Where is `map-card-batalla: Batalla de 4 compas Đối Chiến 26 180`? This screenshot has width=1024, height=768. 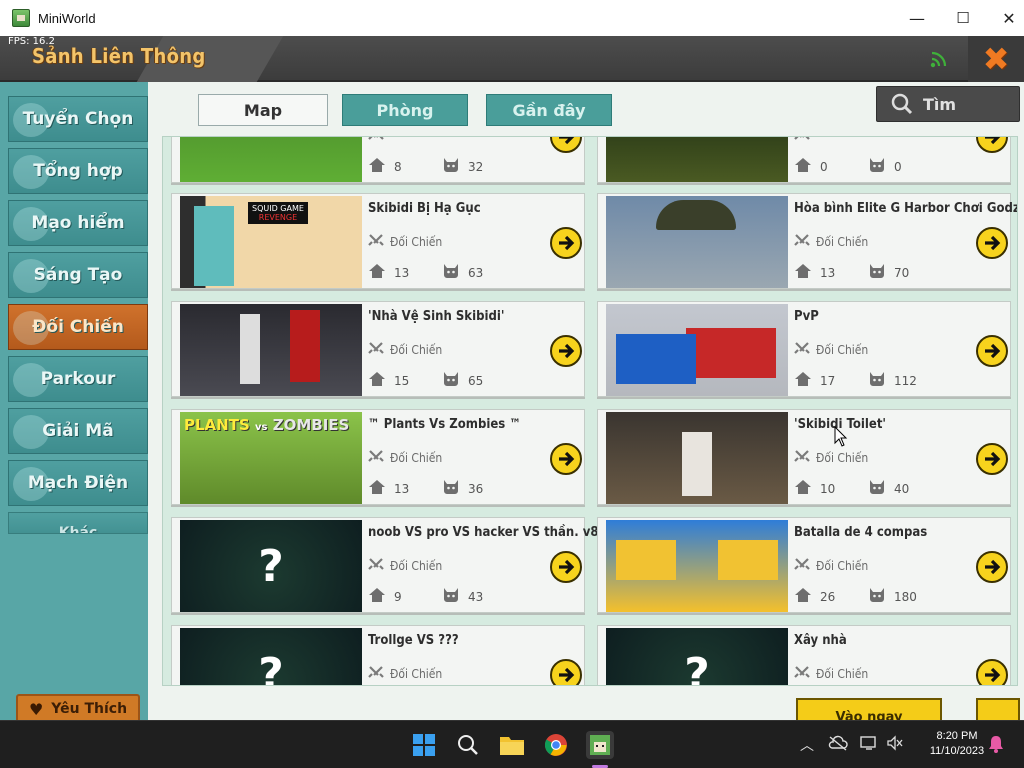
map-card-batalla: Batalla de 4 compas Đối Chiến 26 180 is located at coordinates (804, 565).